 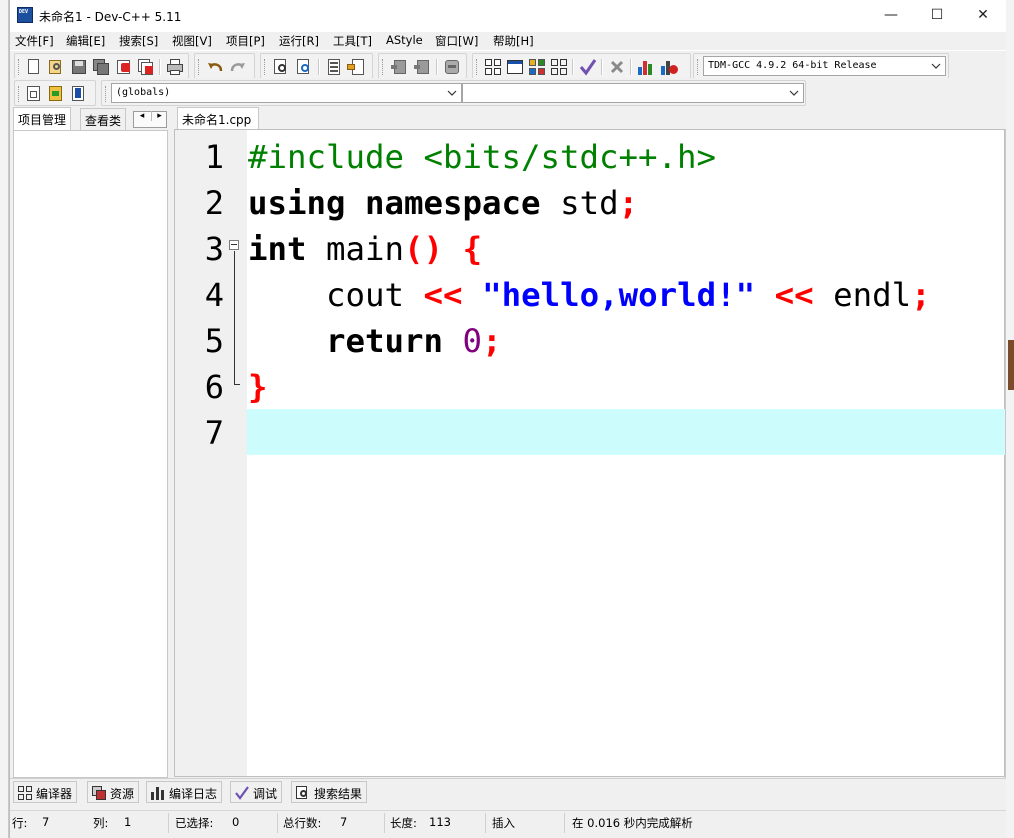 I want to click on insert-icon, so click(x=34, y=94).